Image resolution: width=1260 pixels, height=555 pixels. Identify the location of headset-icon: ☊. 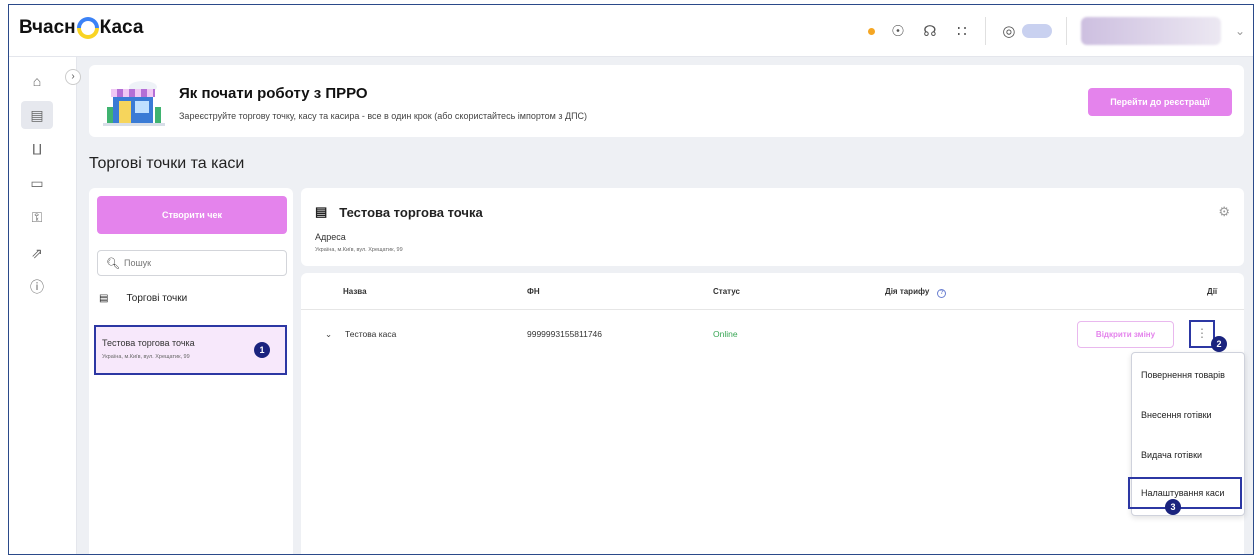
(930, 31).